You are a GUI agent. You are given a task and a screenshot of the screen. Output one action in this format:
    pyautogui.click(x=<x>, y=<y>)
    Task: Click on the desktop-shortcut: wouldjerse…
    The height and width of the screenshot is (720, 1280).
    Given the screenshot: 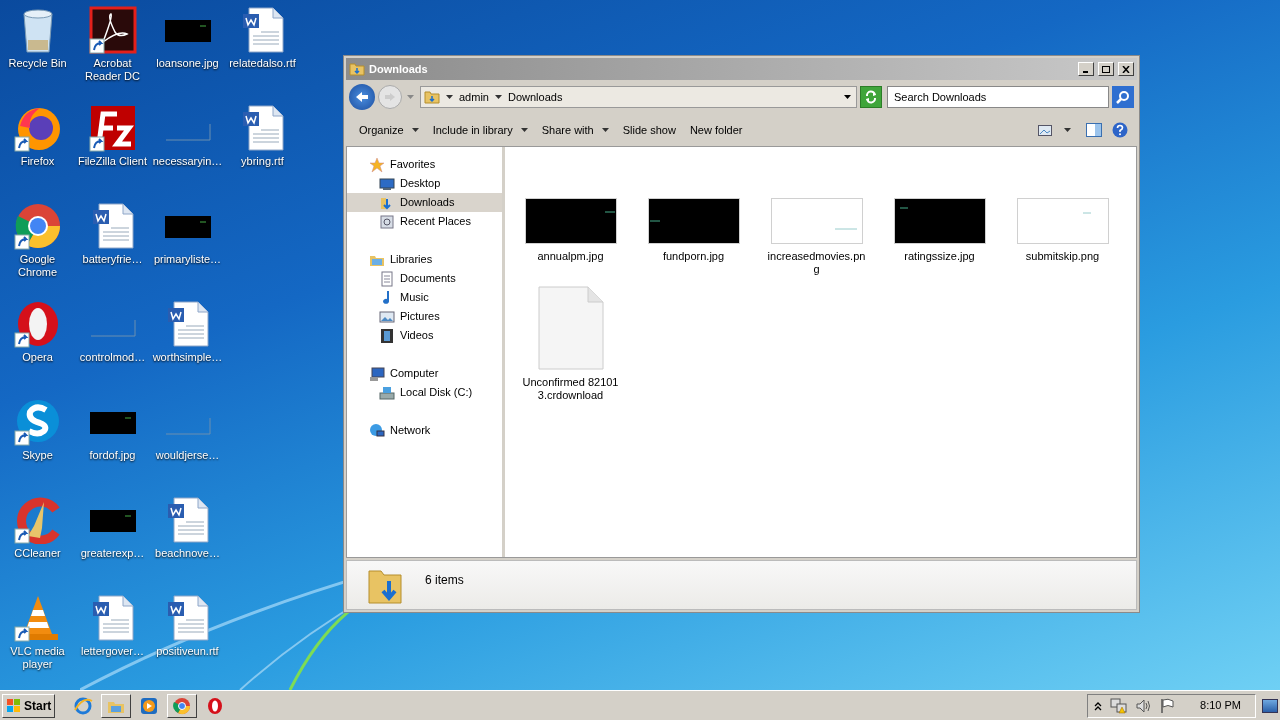 What is the action you would take?
    pyautogui.click(x=187, y=441)
    